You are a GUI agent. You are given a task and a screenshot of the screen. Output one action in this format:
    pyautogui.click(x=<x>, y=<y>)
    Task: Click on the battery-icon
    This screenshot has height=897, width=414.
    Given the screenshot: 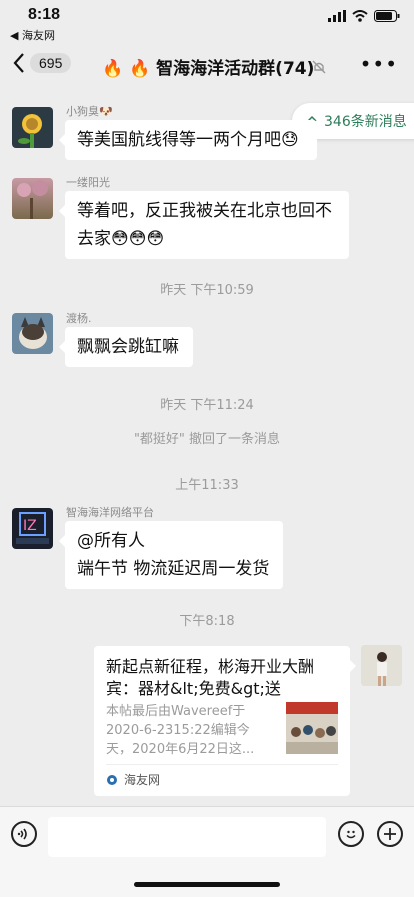 What is the action you would take?
    pyautogui.click(x=387, y=16)
    